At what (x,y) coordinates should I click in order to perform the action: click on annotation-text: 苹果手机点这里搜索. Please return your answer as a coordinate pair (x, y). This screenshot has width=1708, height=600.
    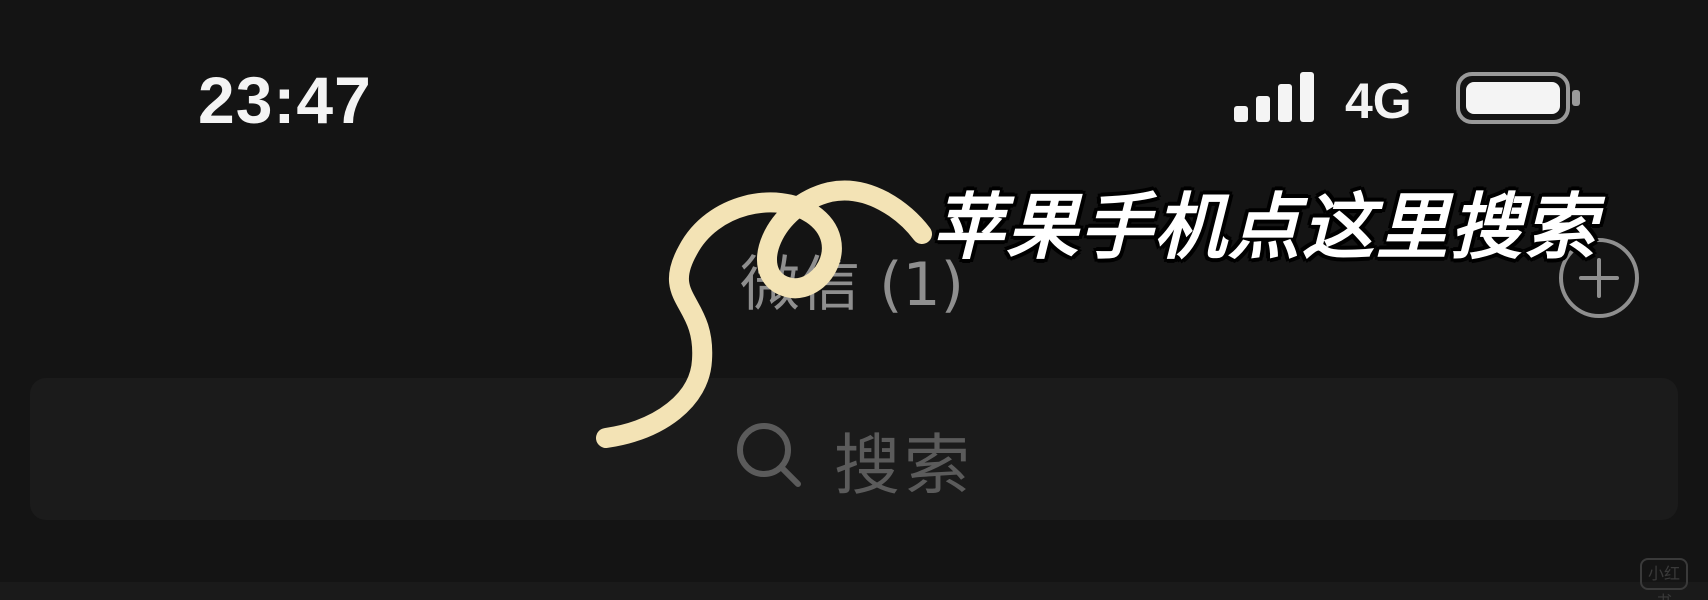
    Looking at the image, I should click on (1265, 227).